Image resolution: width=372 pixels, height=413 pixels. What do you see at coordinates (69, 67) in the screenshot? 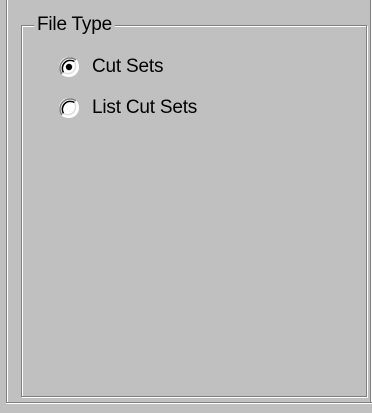
I see `radio-selected-icon` at bounding box center [69, 67].